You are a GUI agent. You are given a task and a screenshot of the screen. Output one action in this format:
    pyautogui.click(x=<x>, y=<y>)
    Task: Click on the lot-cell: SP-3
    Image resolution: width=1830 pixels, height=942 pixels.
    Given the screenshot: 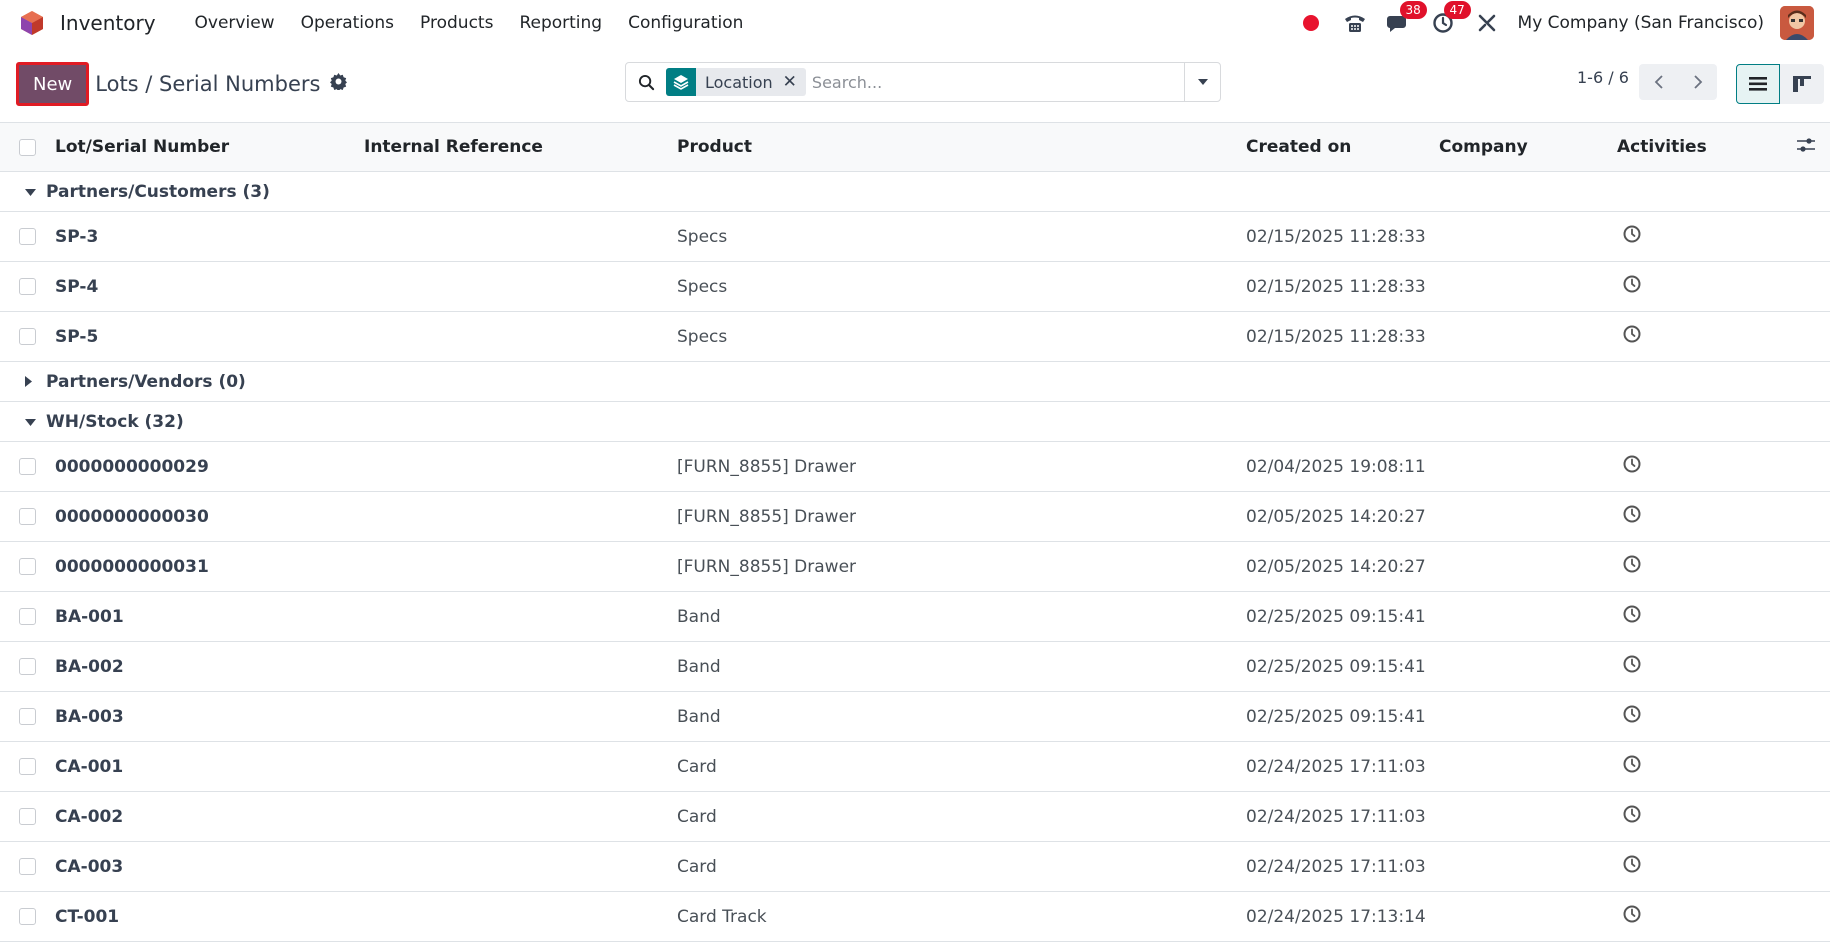 What is the action you would take?
    pyautogui.click(x=77, y=236)
    